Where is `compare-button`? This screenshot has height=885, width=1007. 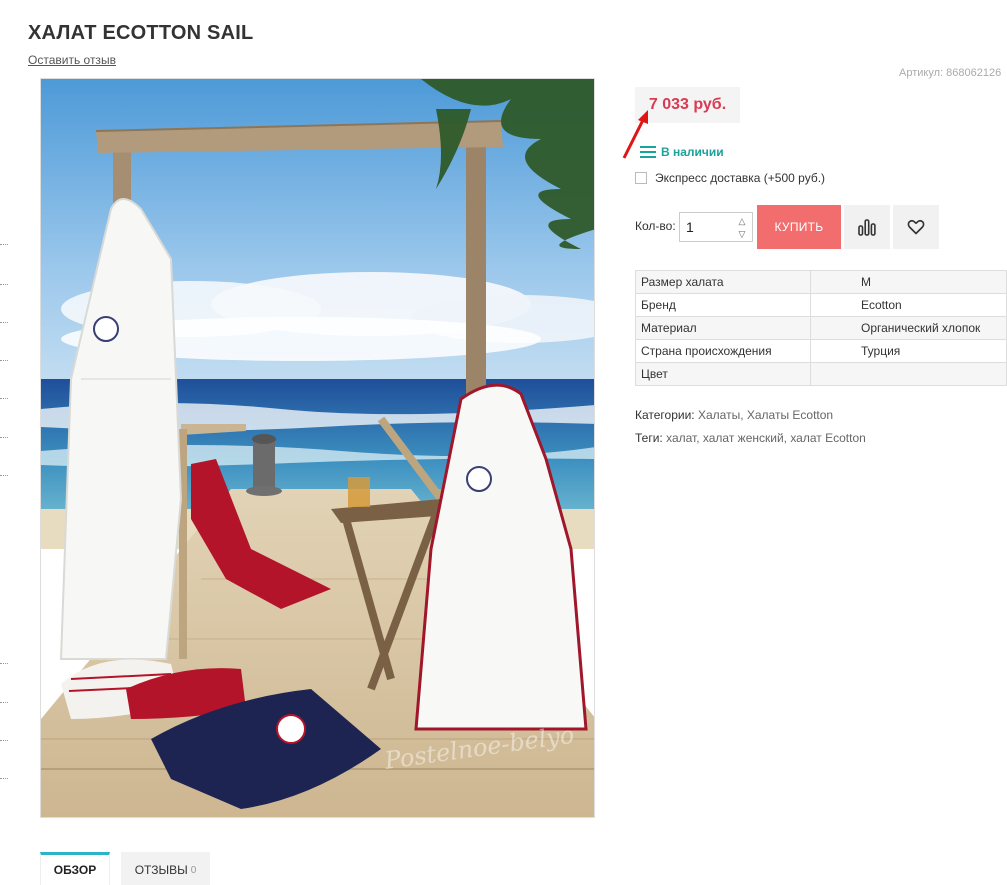 compare-button is located at coordinates (867, 227).